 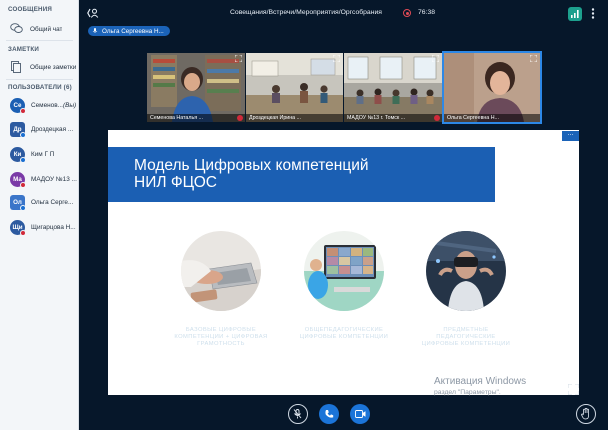 I want to click on connection-status-button, so click(x=575, y=14).